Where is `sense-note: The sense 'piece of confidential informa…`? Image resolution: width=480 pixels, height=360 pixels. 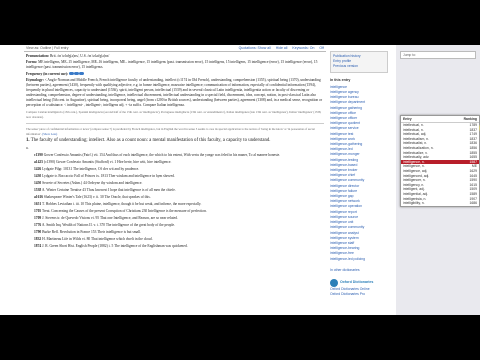 sense-note: The sense 'piece of confidential informa… is located at coordinates (175, 132).